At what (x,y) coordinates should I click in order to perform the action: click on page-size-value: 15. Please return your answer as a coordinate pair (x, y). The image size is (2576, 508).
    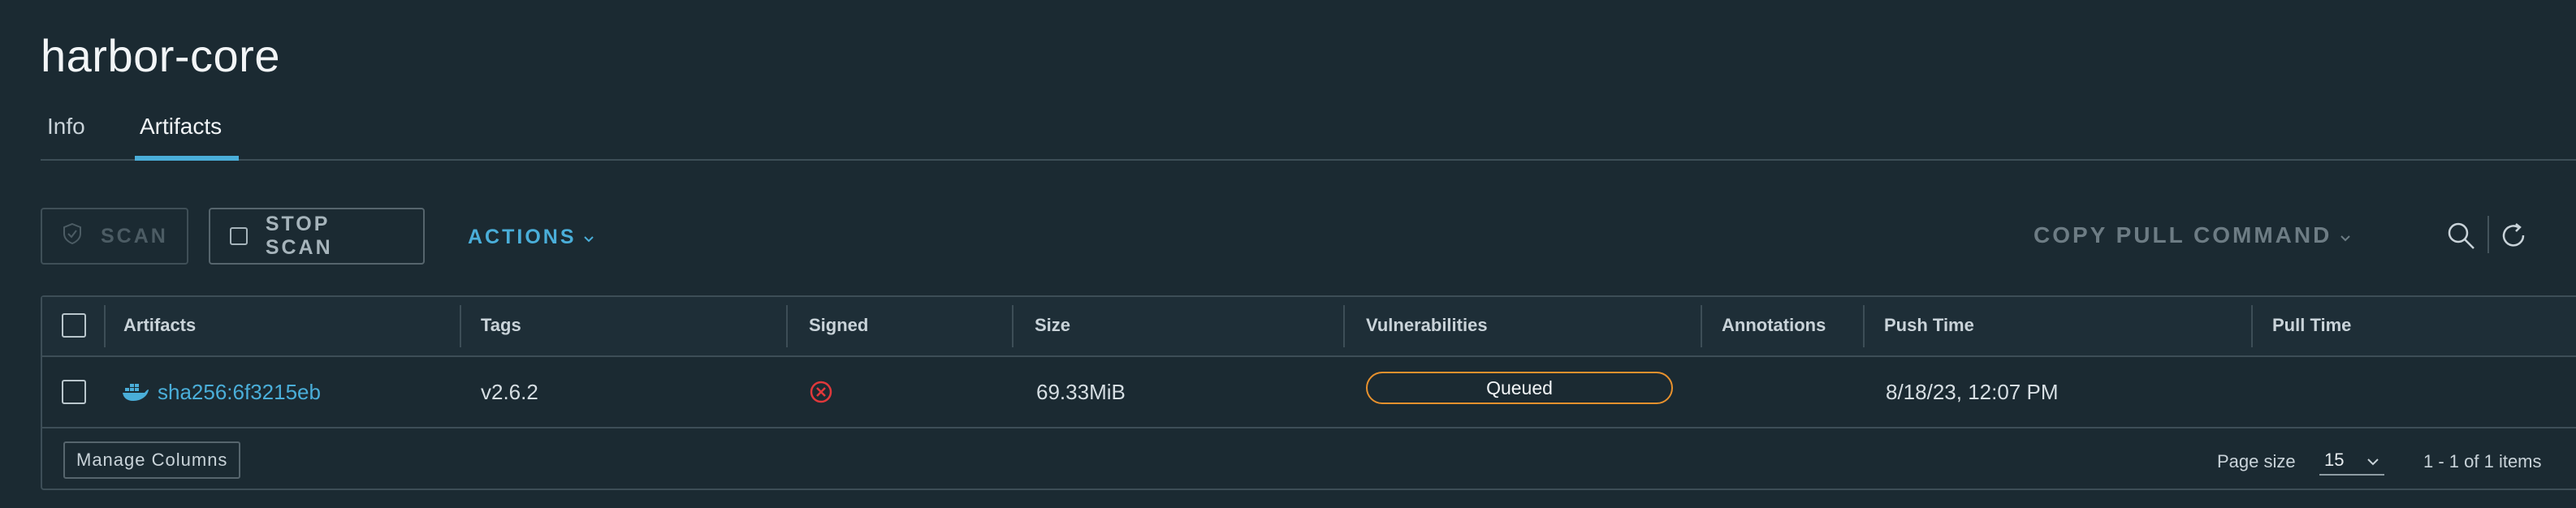
    Looking at the image, I should click on (2334, 460).